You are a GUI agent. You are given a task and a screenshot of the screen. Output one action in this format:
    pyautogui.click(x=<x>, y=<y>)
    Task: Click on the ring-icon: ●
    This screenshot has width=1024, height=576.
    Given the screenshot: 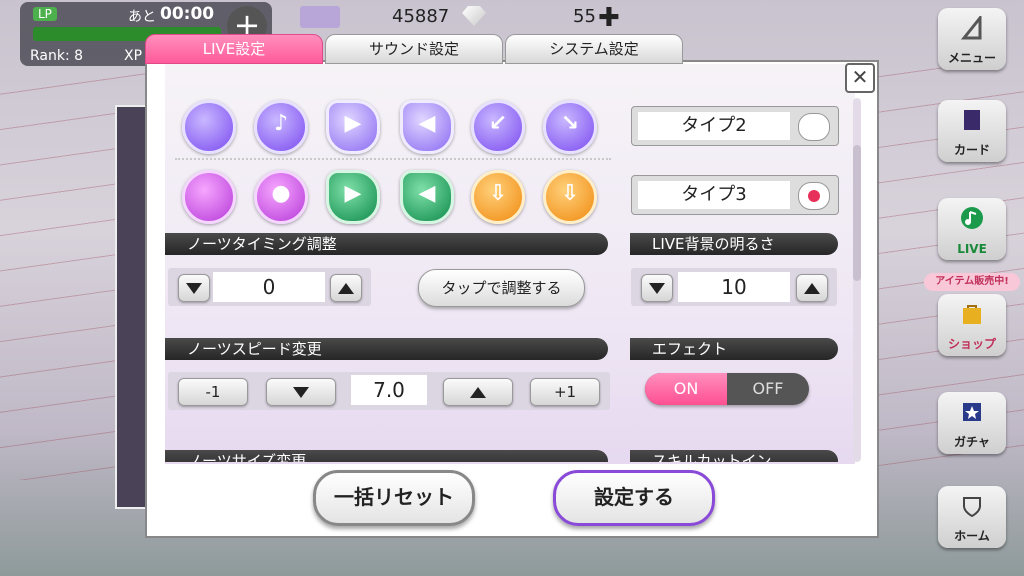 What is the action you would take?
    pyautogui.click(x=281, y=193)
    